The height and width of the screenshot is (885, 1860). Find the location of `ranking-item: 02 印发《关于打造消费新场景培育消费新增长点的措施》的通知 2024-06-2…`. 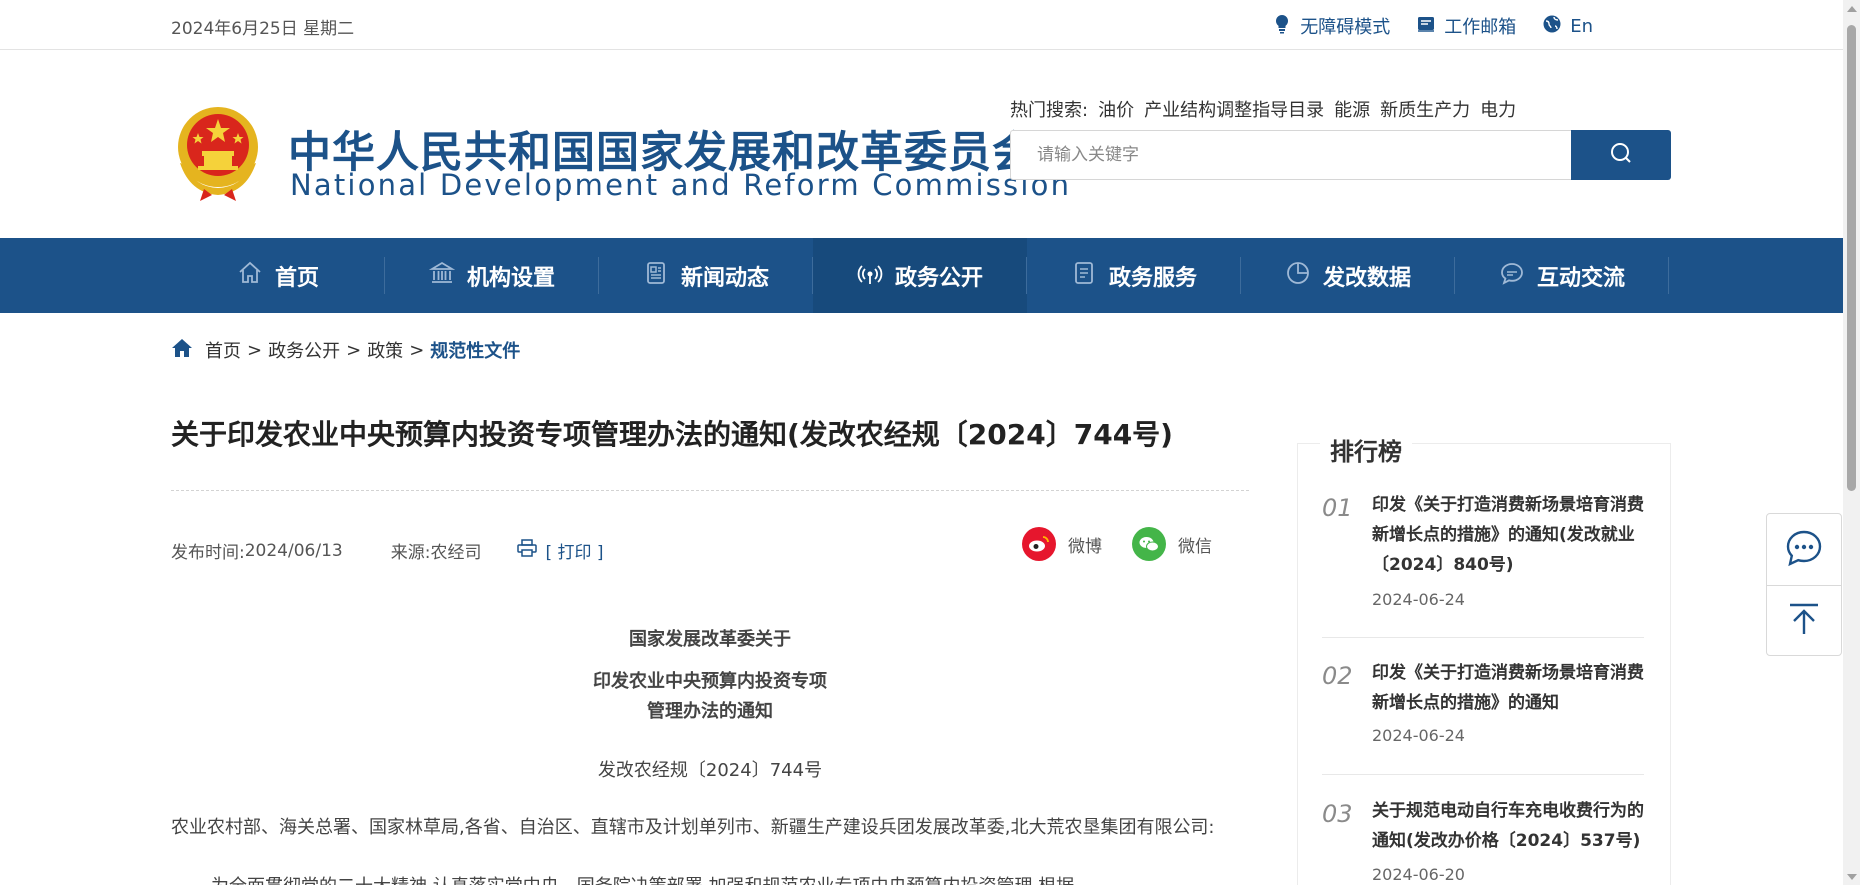

ranking-item: 02 印发《关于打造消费新场景培育消费新增长点的措施》的通知 2024-06-2… is located at coordinates (1483, 718).